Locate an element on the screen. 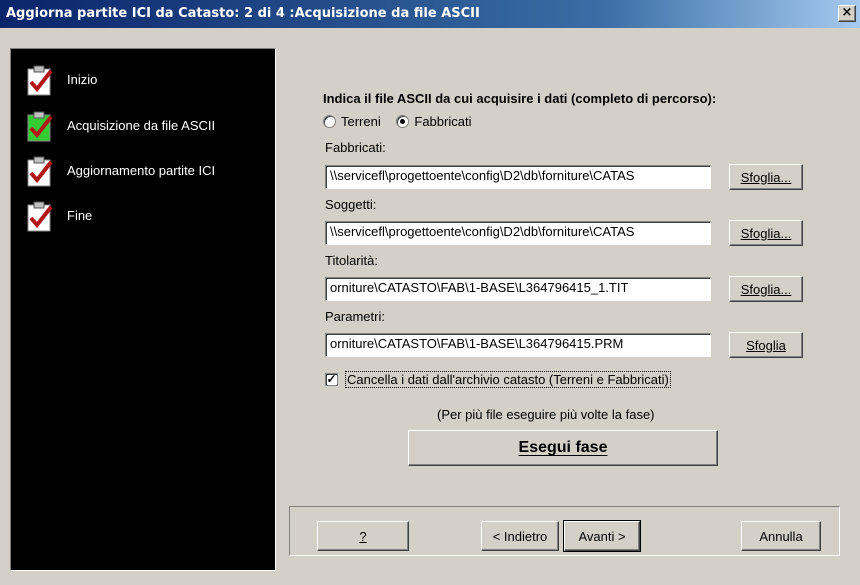  next-button: Avanti > is located at coordinates (602, 536).